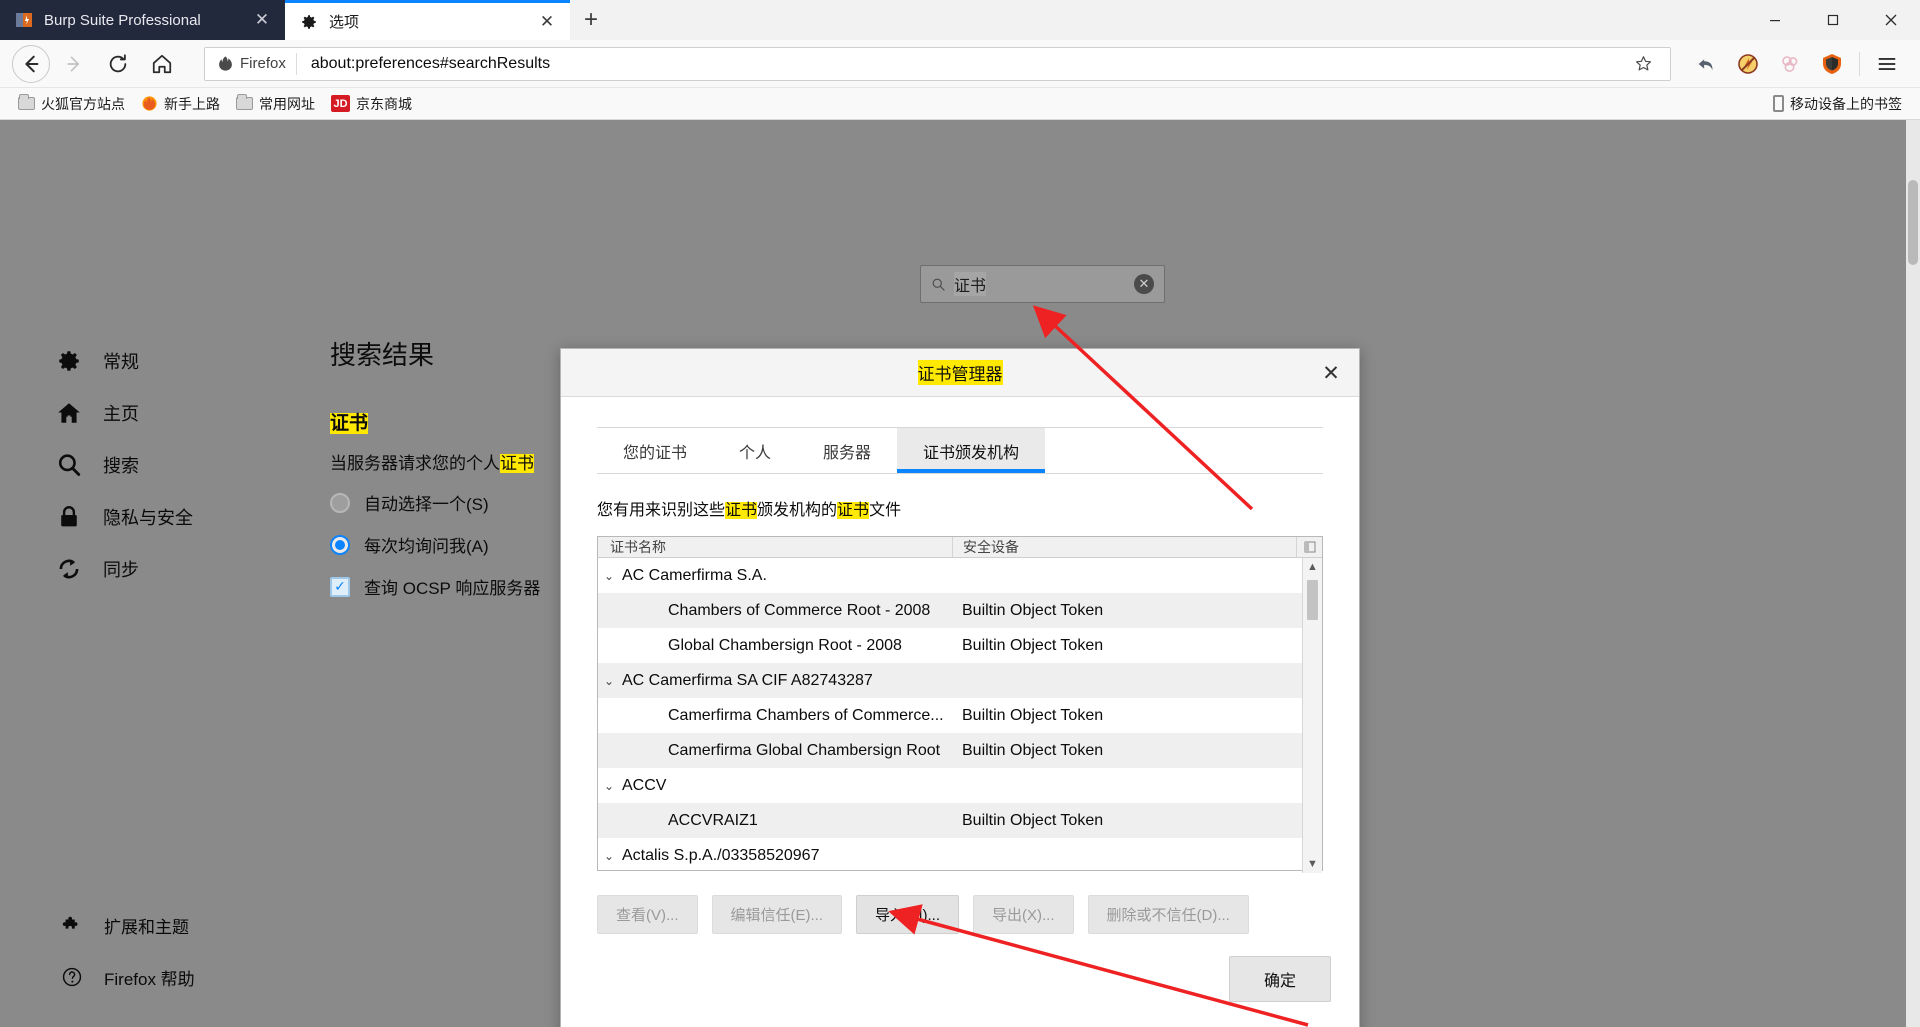  I want to click on sidebar-item-firefox-help: Firefox 帮助, so click(150, 977).